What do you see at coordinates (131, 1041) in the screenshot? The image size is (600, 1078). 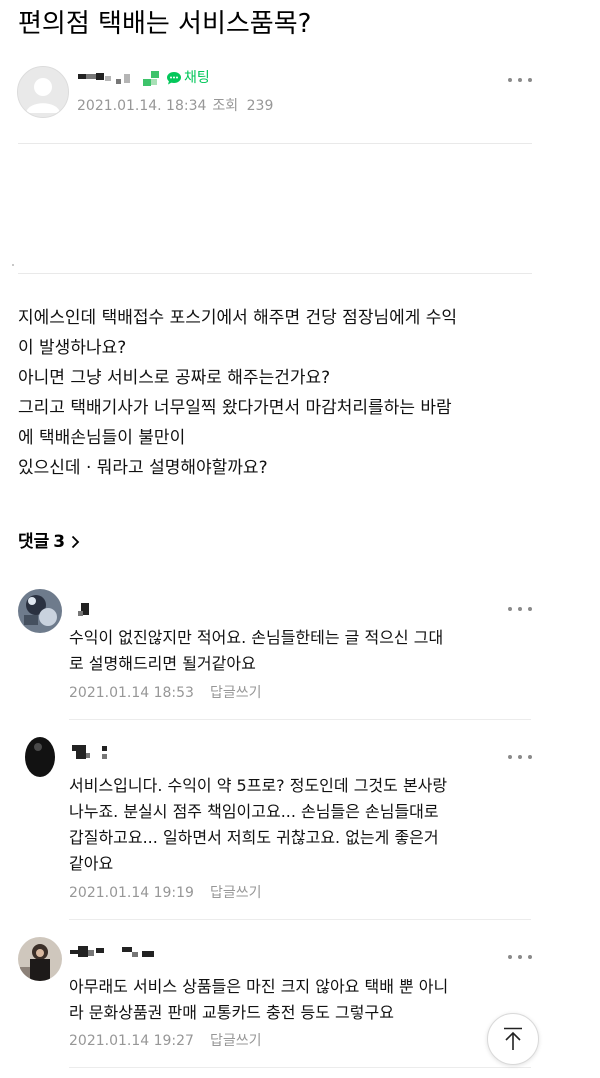 I see `comment-date: 2021.01.14 19:27` at bounding box center [131, 1041].